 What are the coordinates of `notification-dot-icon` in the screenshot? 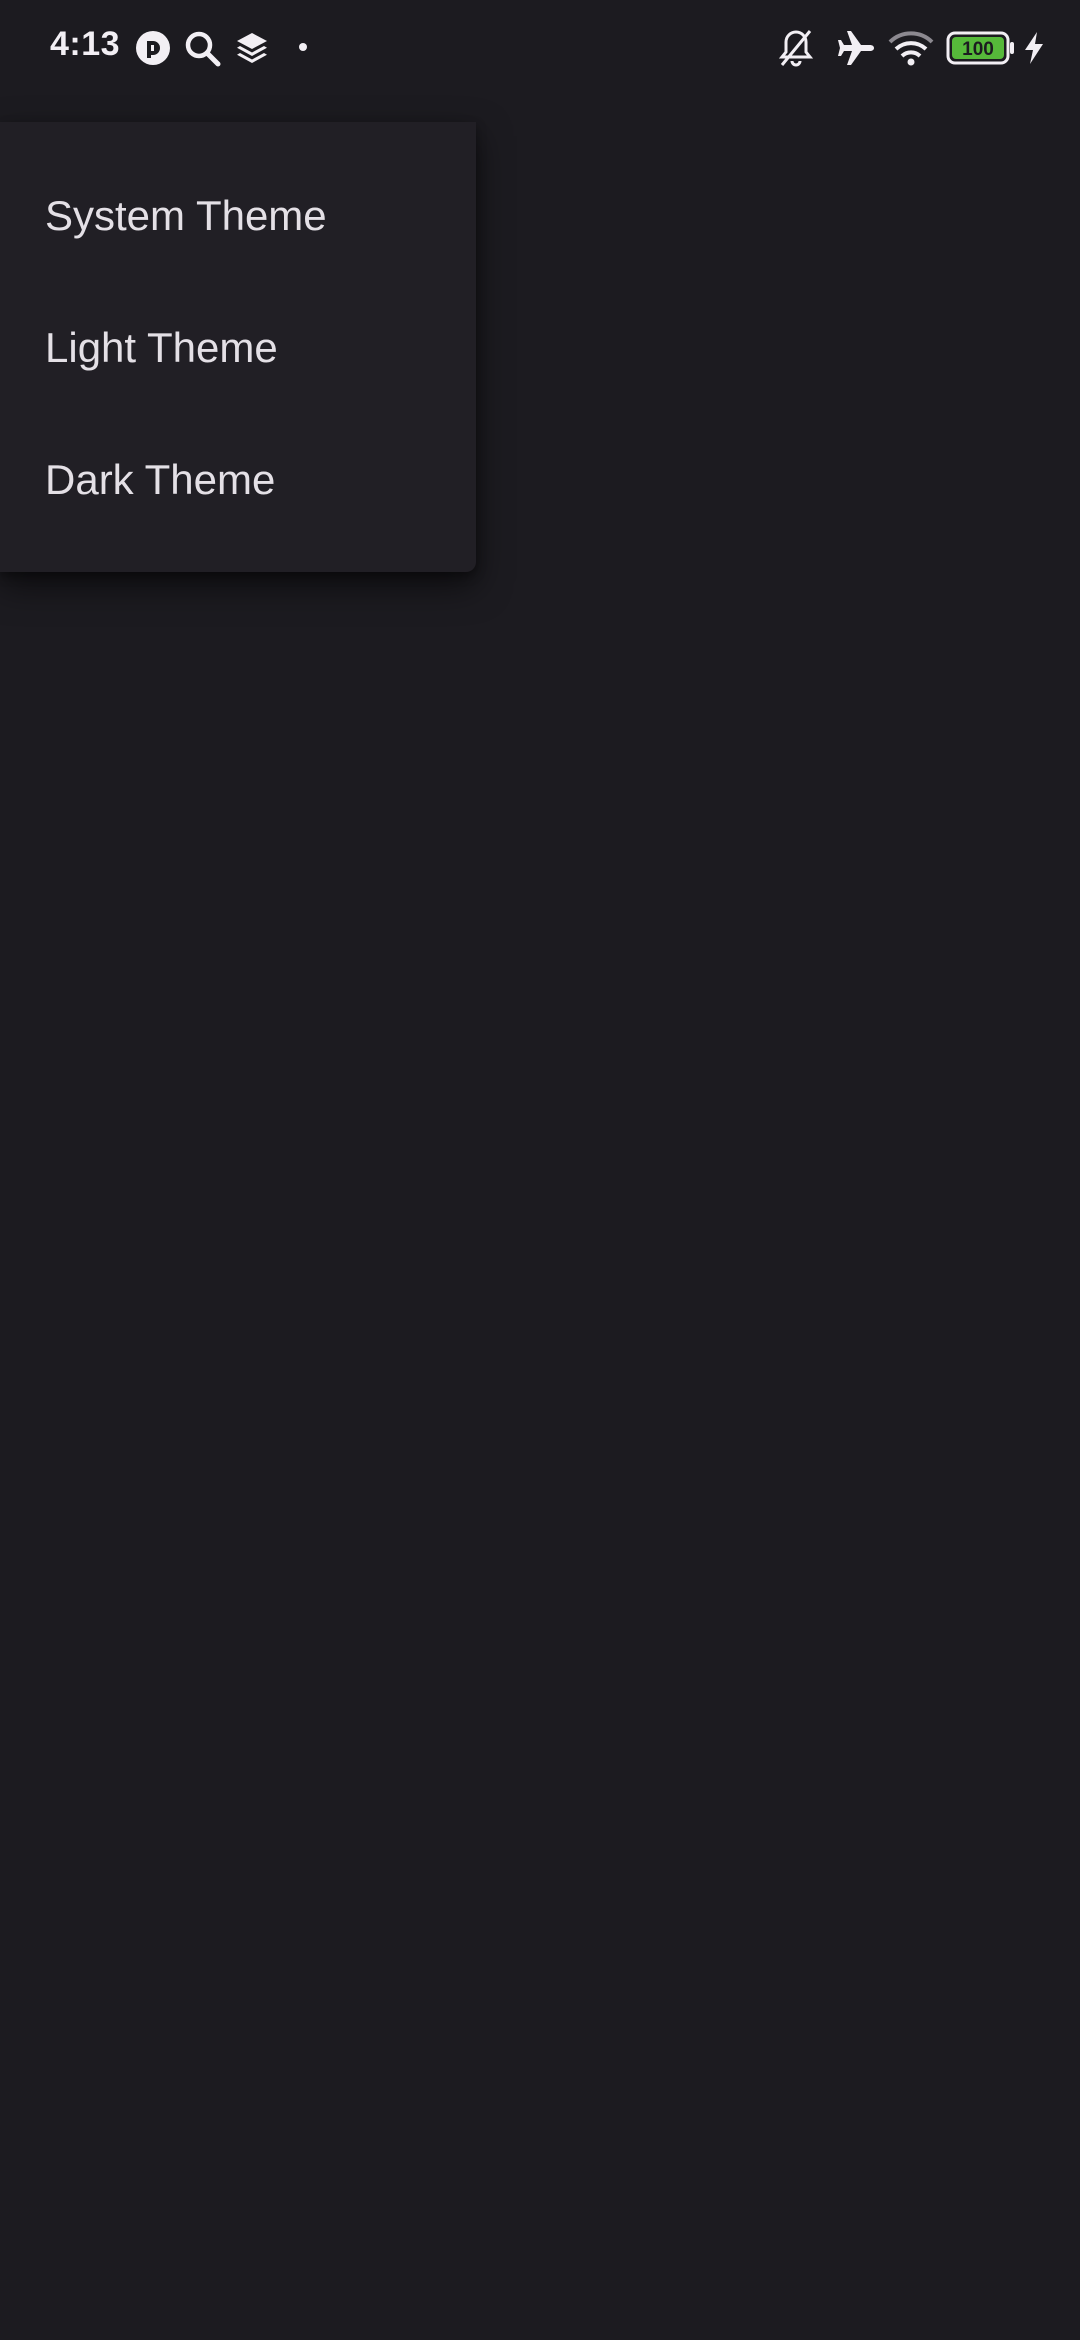 It's located at (303, 47).